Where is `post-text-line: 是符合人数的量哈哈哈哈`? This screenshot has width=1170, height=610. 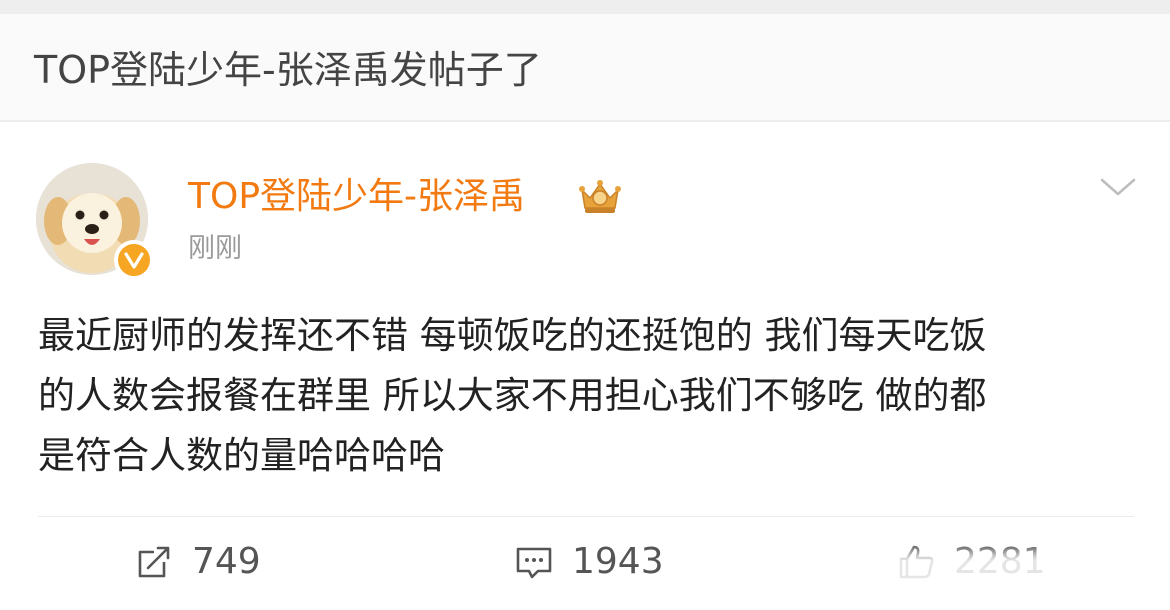
post-text-line: 是符合人数的量哈哈哈哈 is located at coordinates (241, 455).